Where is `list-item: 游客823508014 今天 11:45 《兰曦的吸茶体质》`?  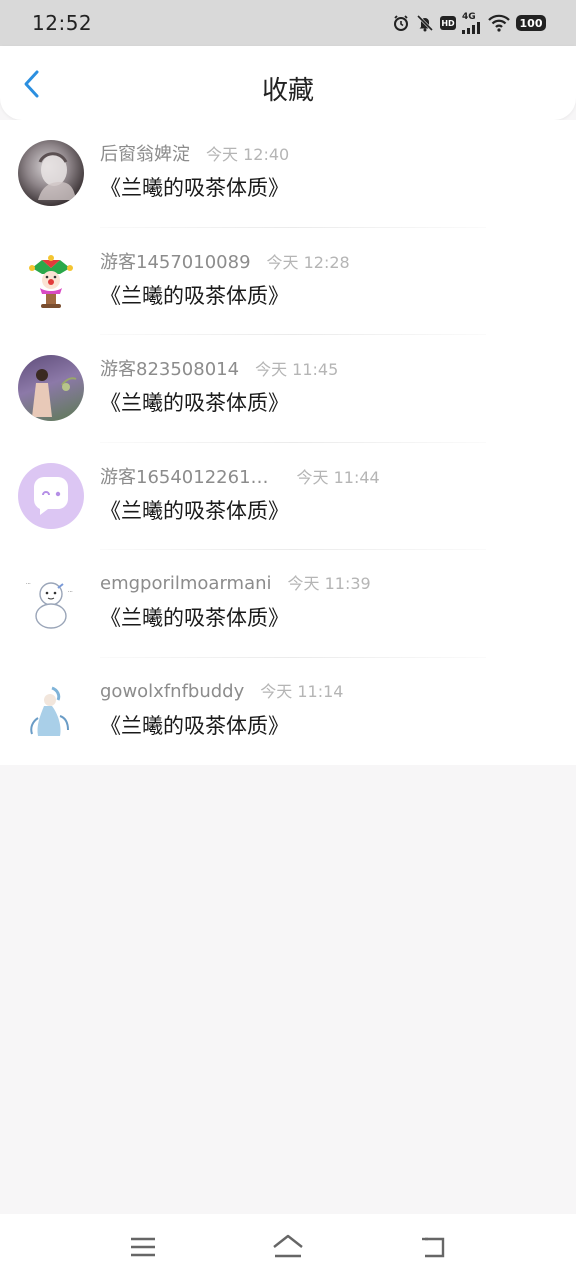 list-item: 游客823508014 今天 11:45 《兰曦的吸茶体质》 is located at coordinates (288, 389).